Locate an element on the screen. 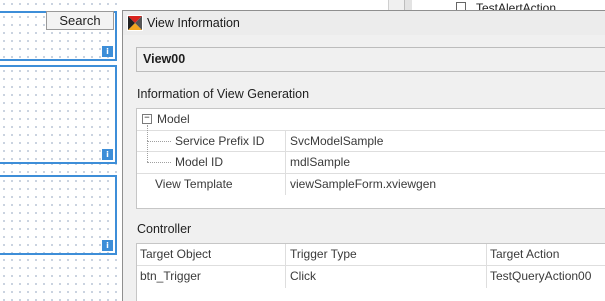  target-action-cell: TestQueryAction00 is located at coordinates (540, 277).